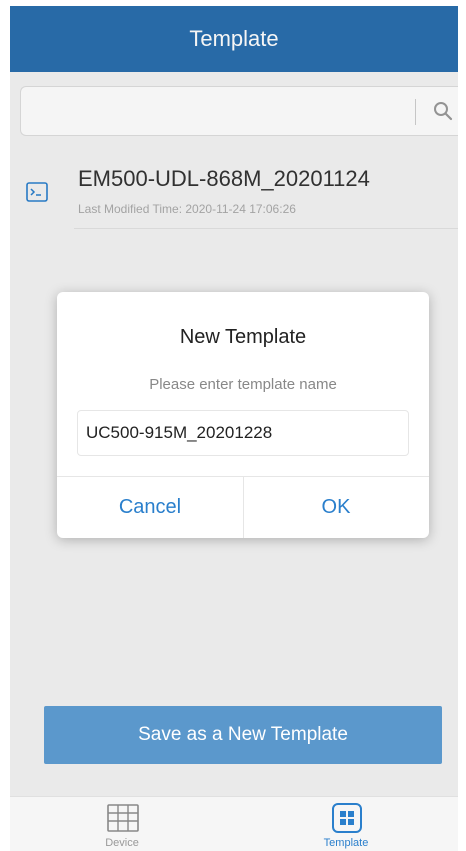  I want to click on save-as-new-template-button: Save as a New Template, so click(243, 735).